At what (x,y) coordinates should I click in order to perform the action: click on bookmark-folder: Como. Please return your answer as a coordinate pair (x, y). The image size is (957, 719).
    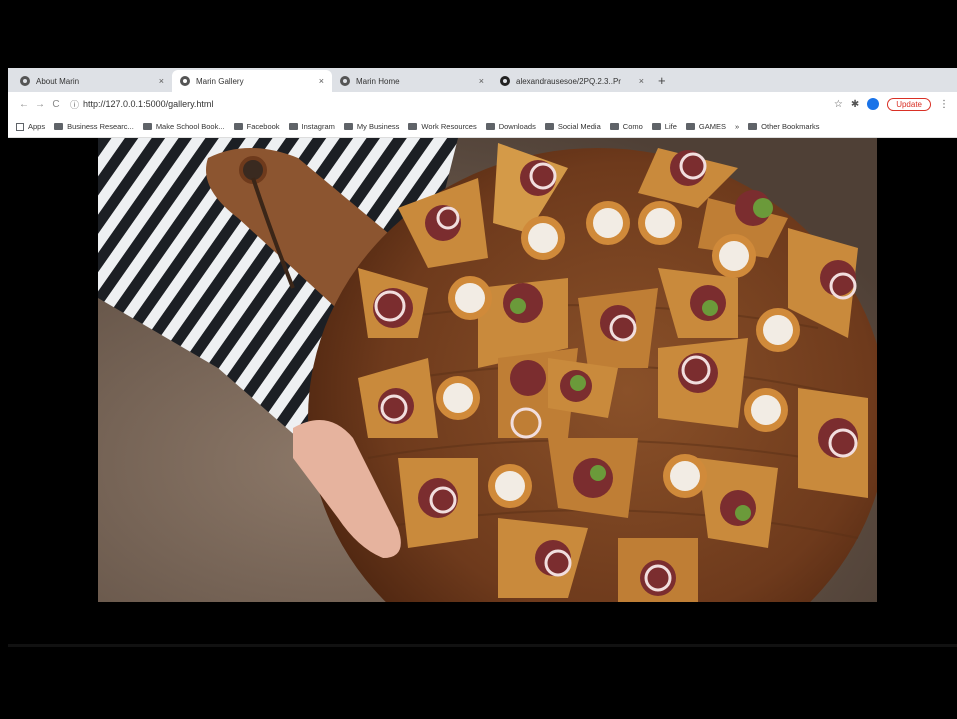
    Looking at the image, I should click on (626, 126).